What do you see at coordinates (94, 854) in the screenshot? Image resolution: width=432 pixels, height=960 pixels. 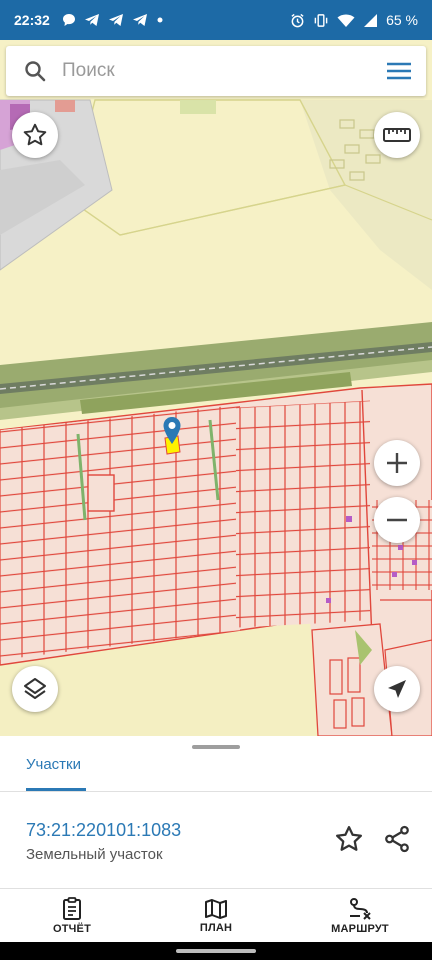 I see `parcel-type: Земельный участок` at bounding box center [94, 854].